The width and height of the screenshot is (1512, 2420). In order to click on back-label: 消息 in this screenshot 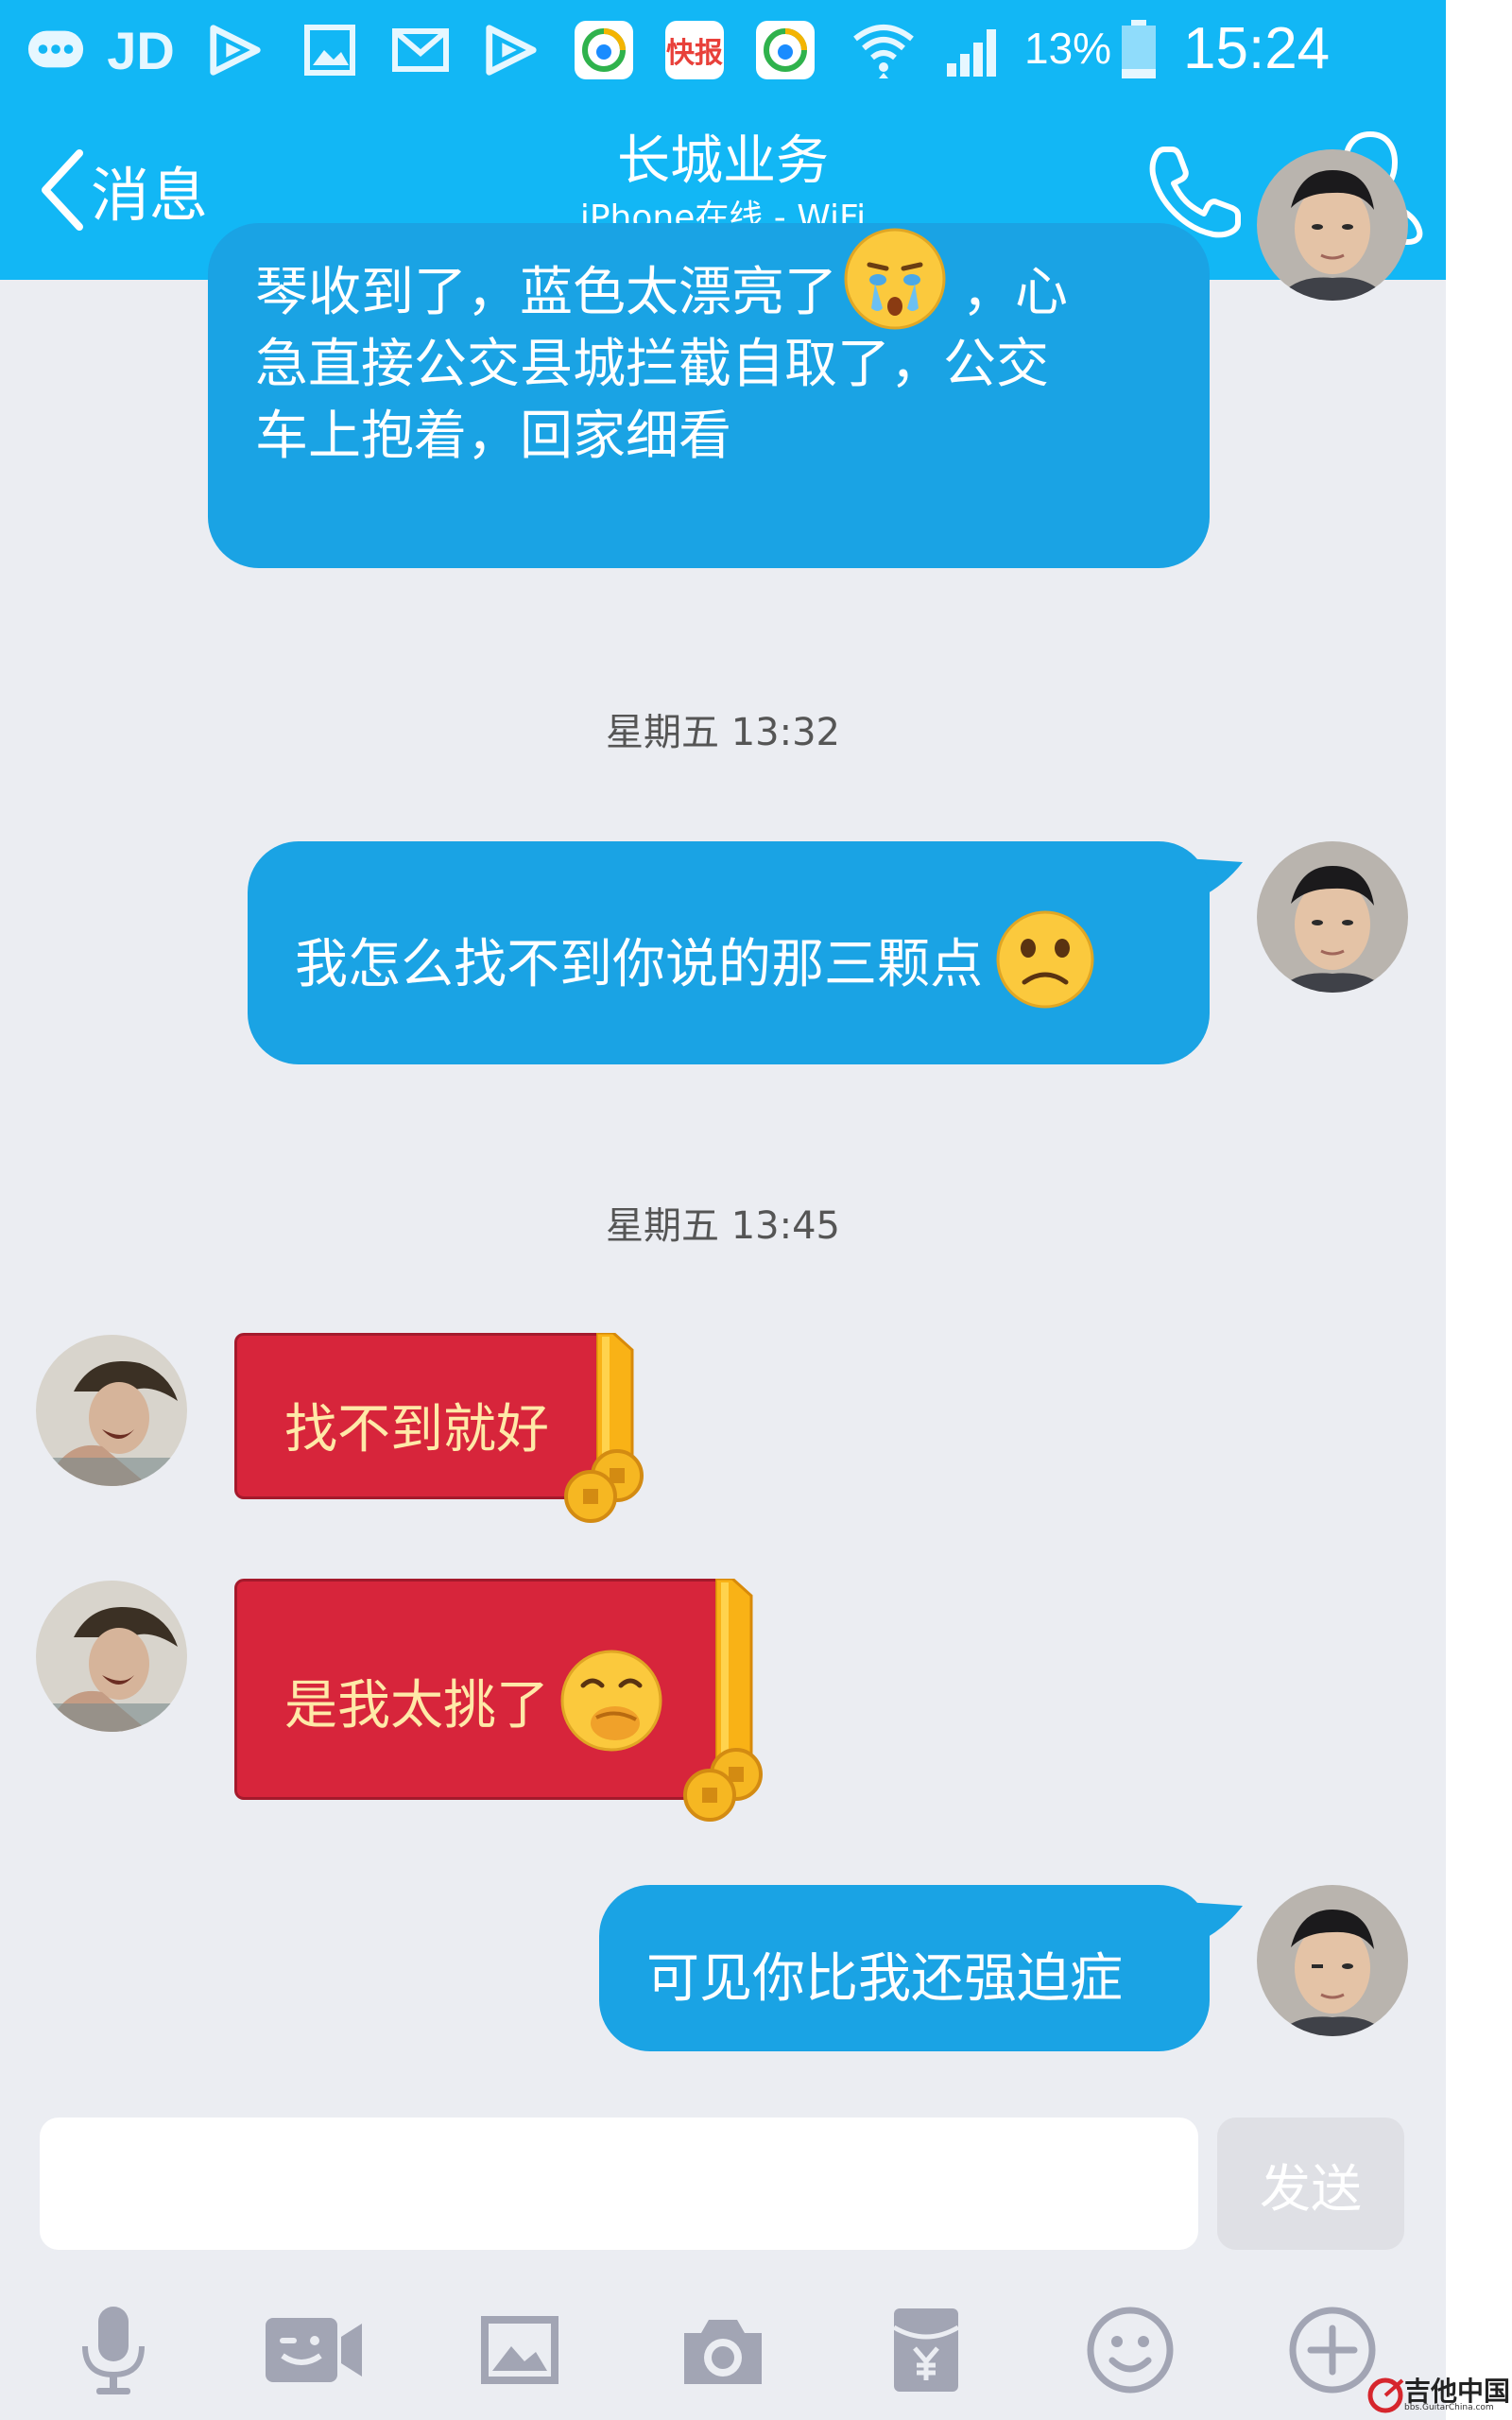, I will do `click(150, 195)`.